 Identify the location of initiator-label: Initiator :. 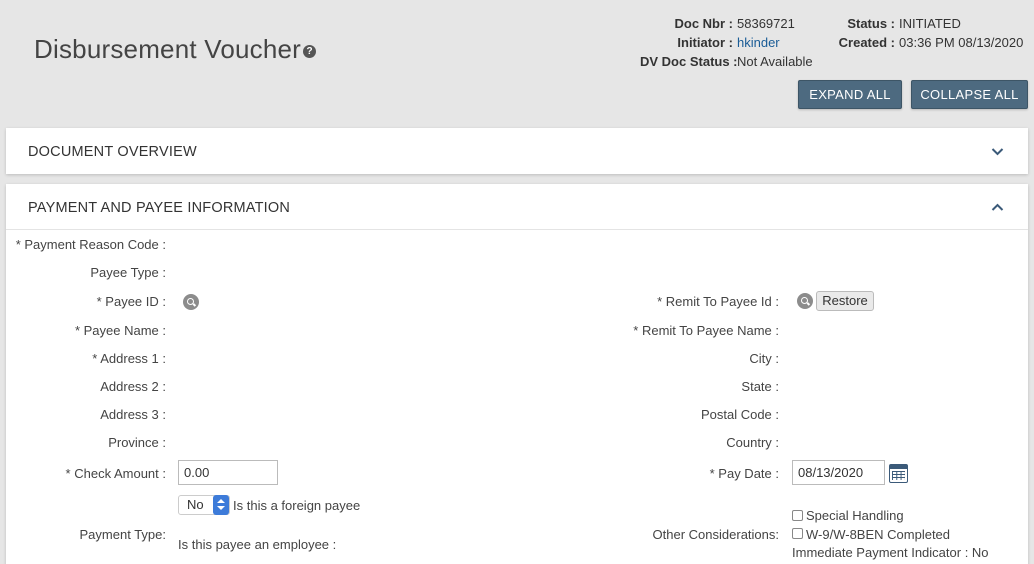
(705, 42).